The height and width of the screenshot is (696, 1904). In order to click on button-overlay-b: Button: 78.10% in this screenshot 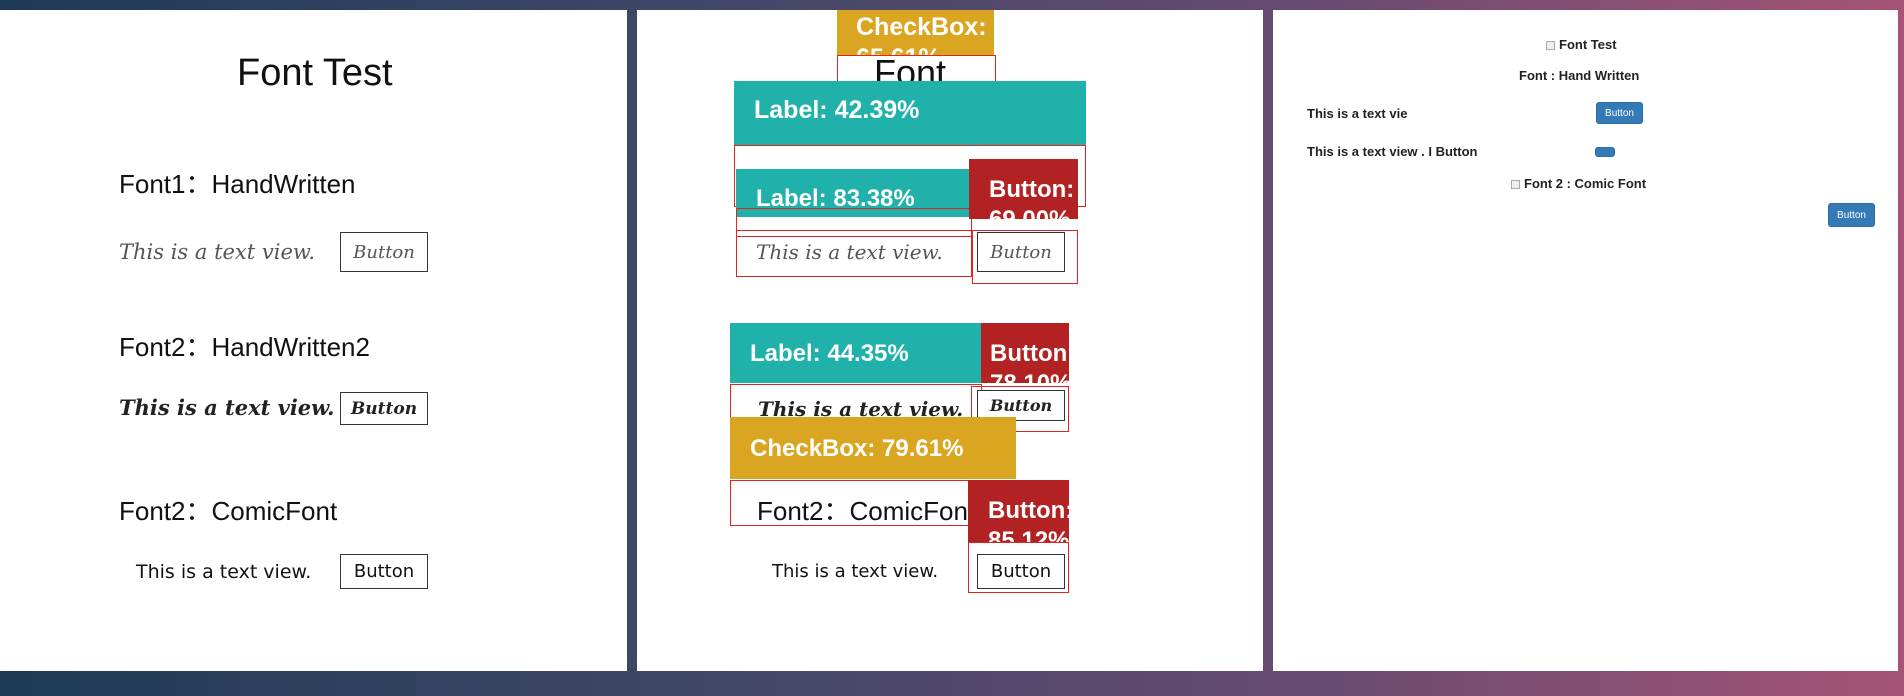, I will do `click(1025, 353)`.